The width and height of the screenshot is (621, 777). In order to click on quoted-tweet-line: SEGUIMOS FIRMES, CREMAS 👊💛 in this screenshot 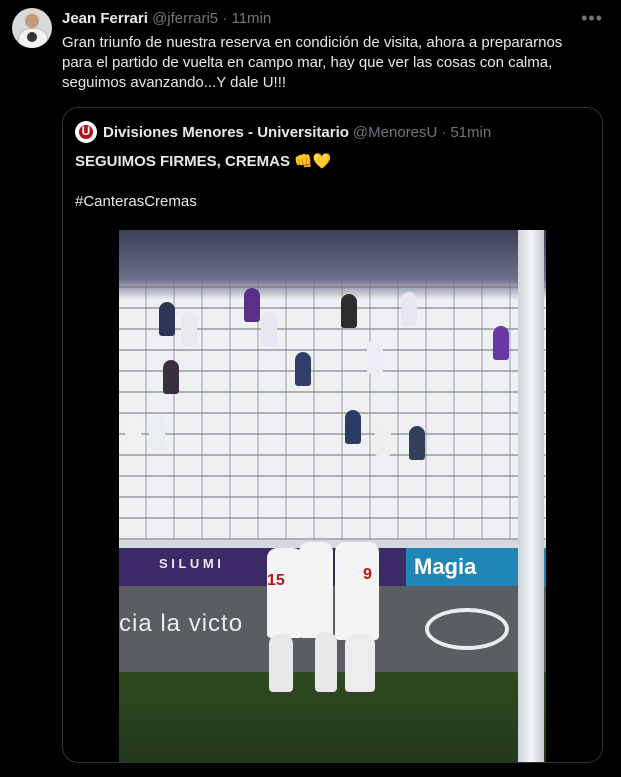, I will do `click(203, 161)`.